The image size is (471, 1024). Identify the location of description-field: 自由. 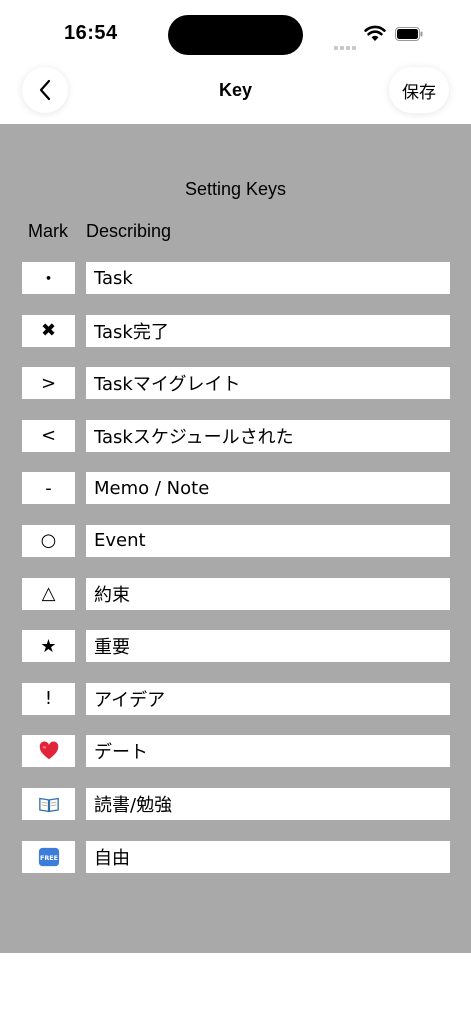
(268, 856).